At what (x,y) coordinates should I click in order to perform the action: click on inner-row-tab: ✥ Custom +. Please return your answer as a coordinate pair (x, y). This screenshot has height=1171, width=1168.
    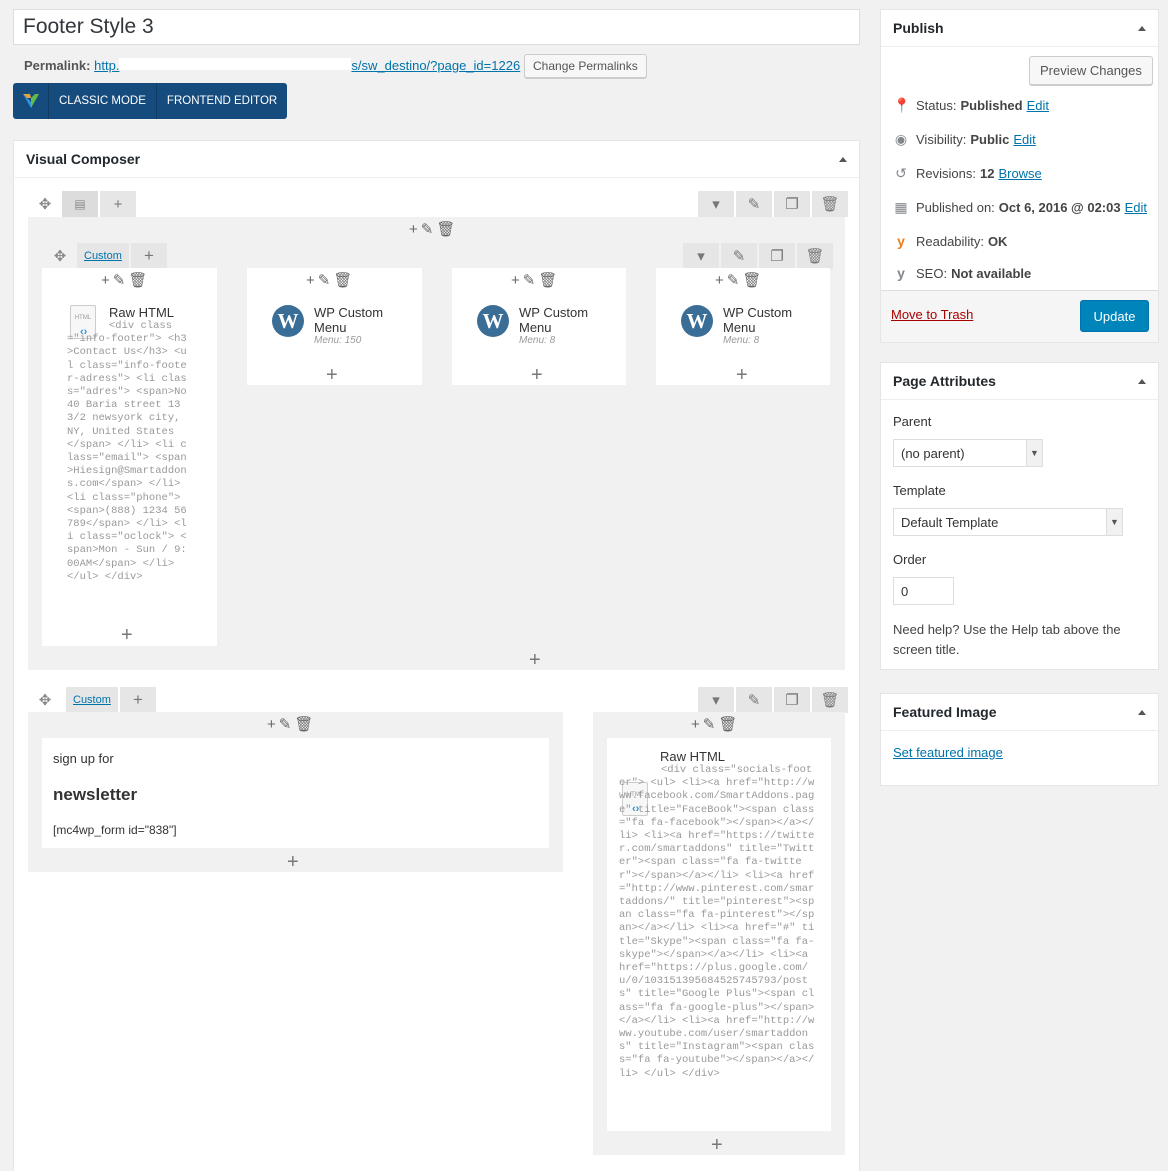
    Looking at the image, I should click on (106, 256).